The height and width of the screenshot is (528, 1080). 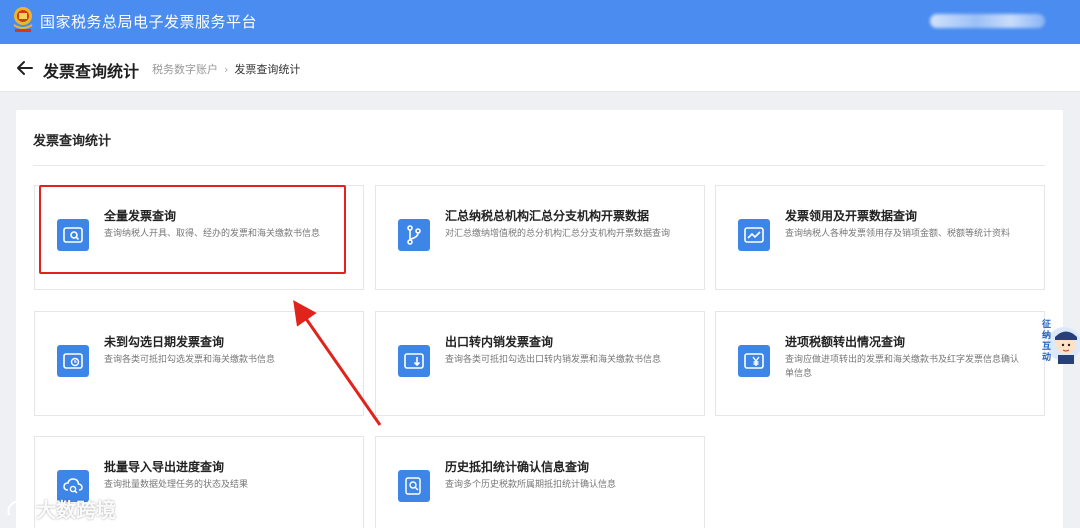 I want to click on card-desc: 查询应做进项转出的发票和海关缴款书及红字发票信息确认单信息, so click(x=902, y=367).